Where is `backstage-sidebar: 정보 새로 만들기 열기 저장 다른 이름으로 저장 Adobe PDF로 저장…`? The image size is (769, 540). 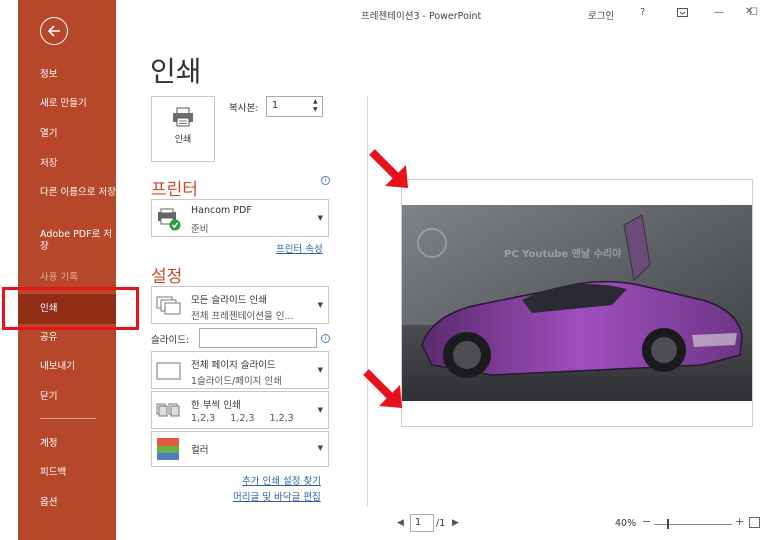 backstage-sidebar: 정보 새로 만들기 열기 저장 다른 이름으로 저장 Adobe PDF로 저장… is located at coordinates (67, 270).